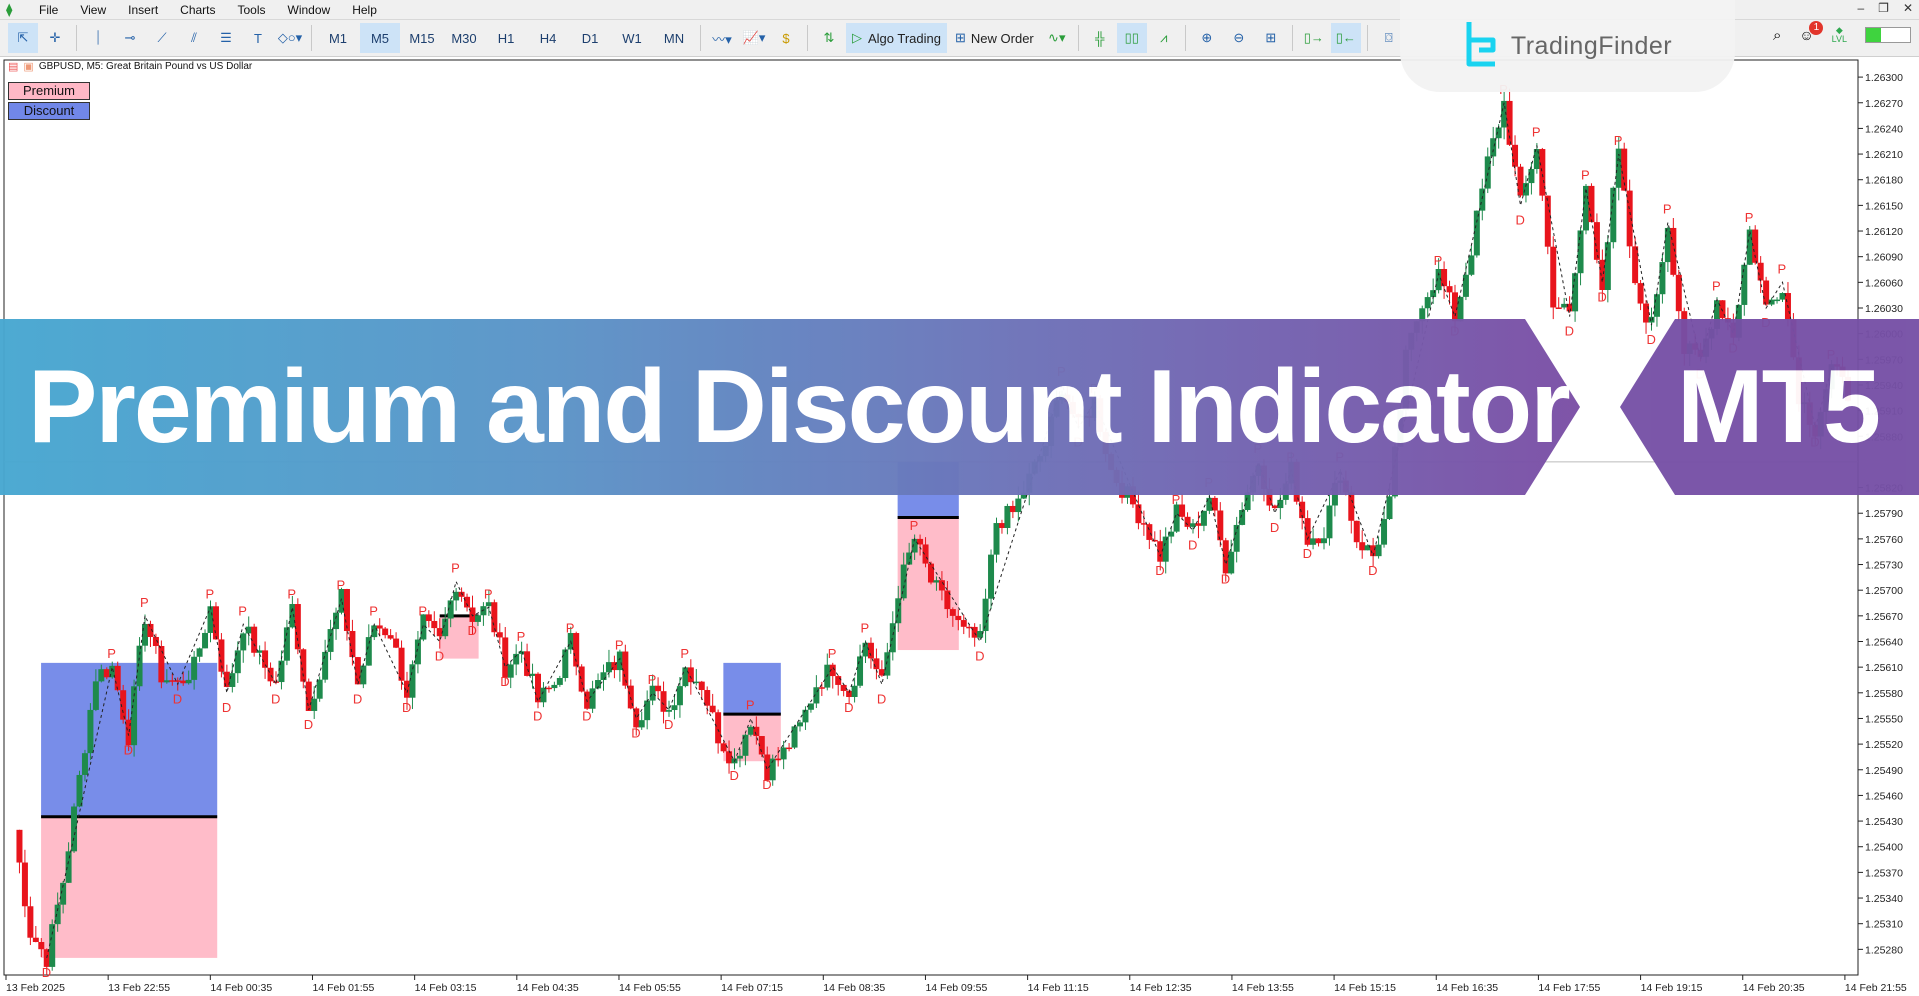 The image size is (1919, 996). What do you see at coordinates (1164, 38) in the screenshot?
I see `line-chart-icon: ⩘` at bounding box center [1164, 38].